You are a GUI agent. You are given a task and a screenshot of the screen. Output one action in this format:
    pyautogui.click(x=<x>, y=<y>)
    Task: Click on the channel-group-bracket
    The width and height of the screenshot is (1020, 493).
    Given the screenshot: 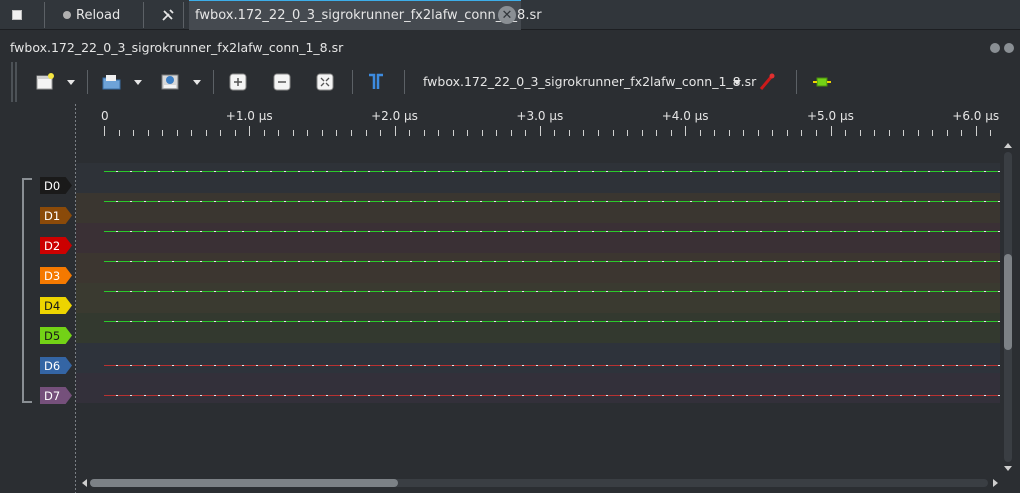 What is the action you would take?
    pyautogui.click(x=27, y=290)
    